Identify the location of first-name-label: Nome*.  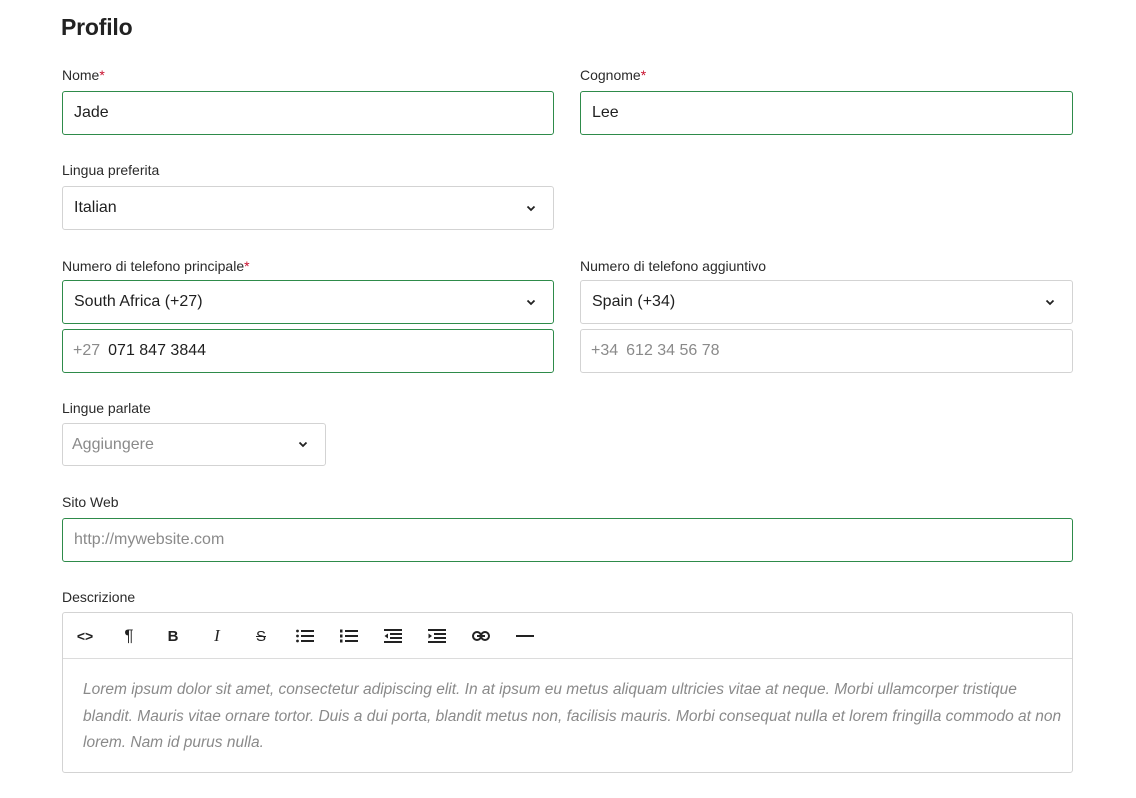
(83, 75).